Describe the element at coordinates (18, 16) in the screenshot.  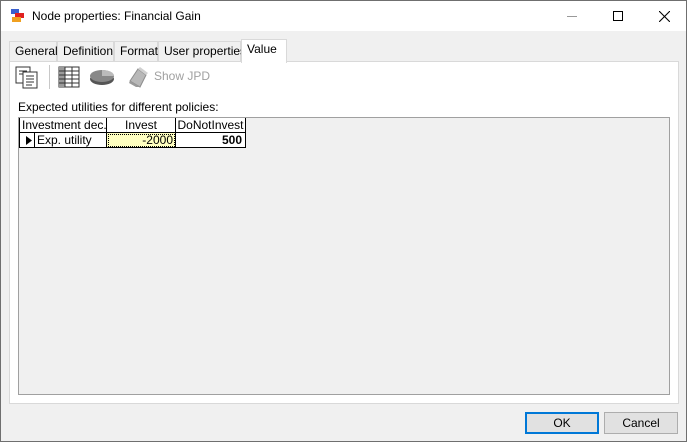
I see `app-icon` at that location.